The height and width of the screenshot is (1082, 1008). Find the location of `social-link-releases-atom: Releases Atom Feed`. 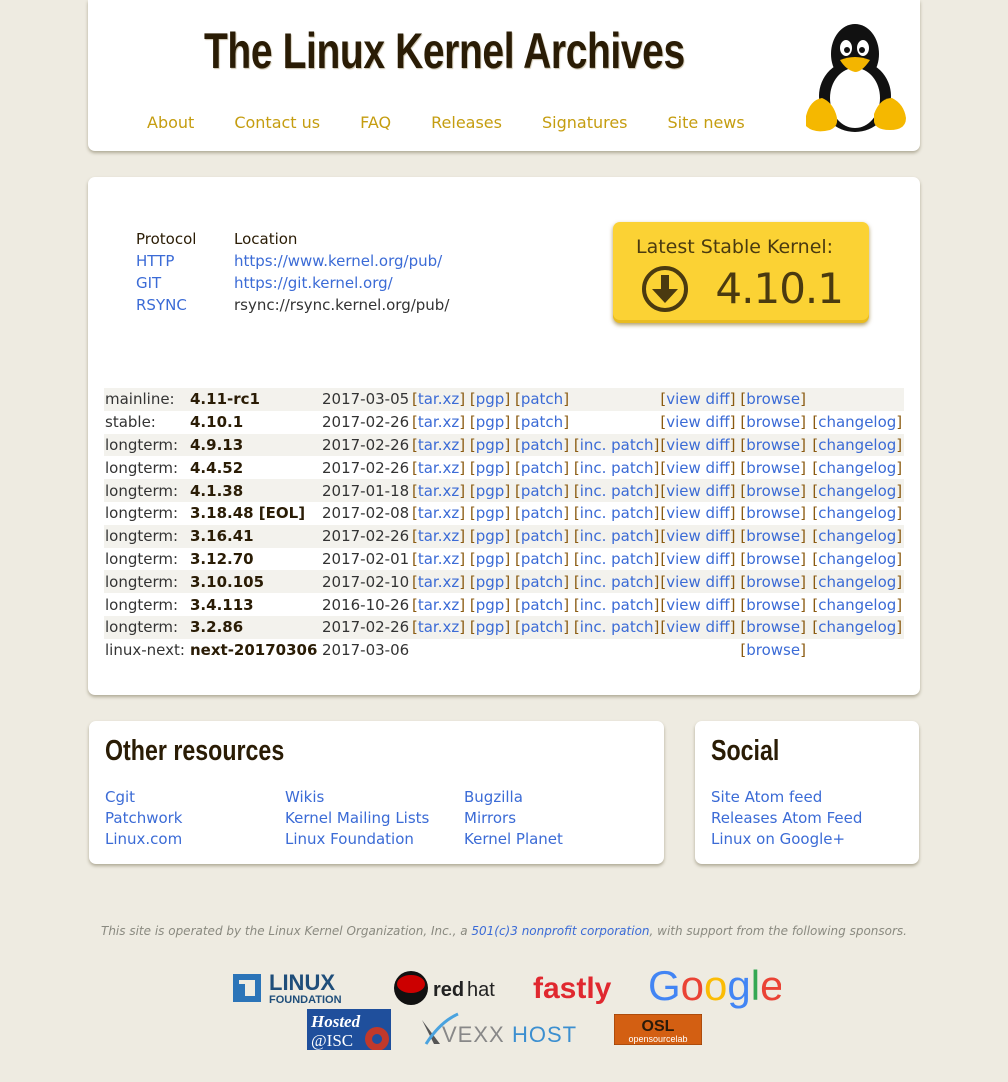

social-link-releases-atom: Releases Atom Feed is located at coordinates (786, 818).